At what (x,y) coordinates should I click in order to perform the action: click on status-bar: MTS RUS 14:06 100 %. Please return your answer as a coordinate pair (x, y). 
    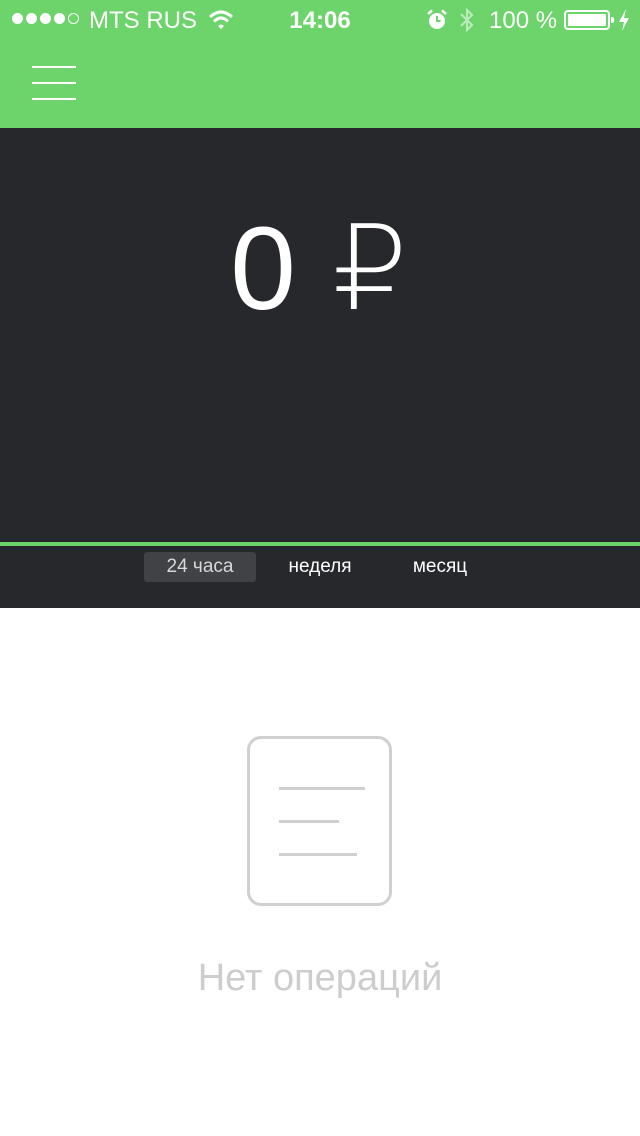
    Looking at the image, I should click on (320, 20).